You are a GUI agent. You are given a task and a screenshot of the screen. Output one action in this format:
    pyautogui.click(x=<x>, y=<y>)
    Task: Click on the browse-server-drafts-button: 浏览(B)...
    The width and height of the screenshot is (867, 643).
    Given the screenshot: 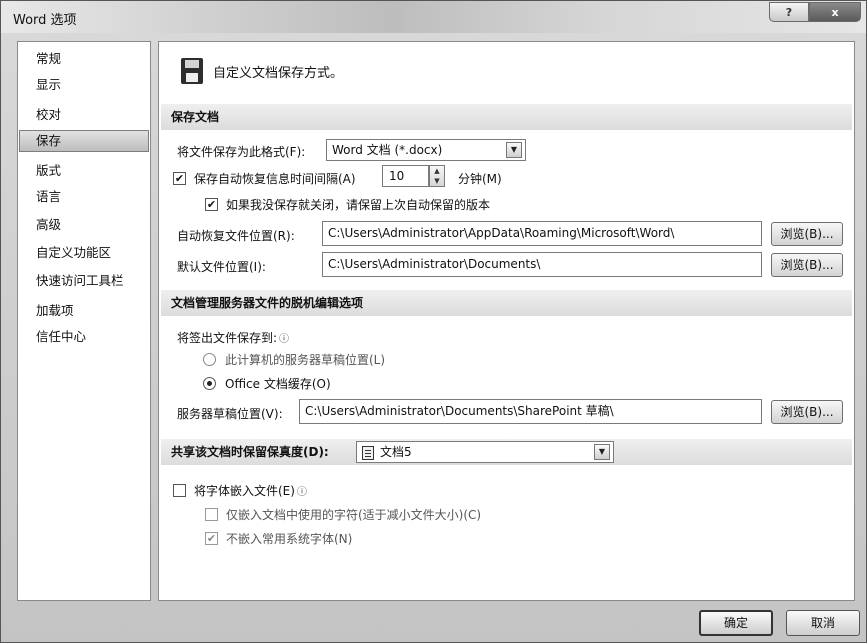 What is the action you would take?
    pyautogui.click(x=807, y=412)
    